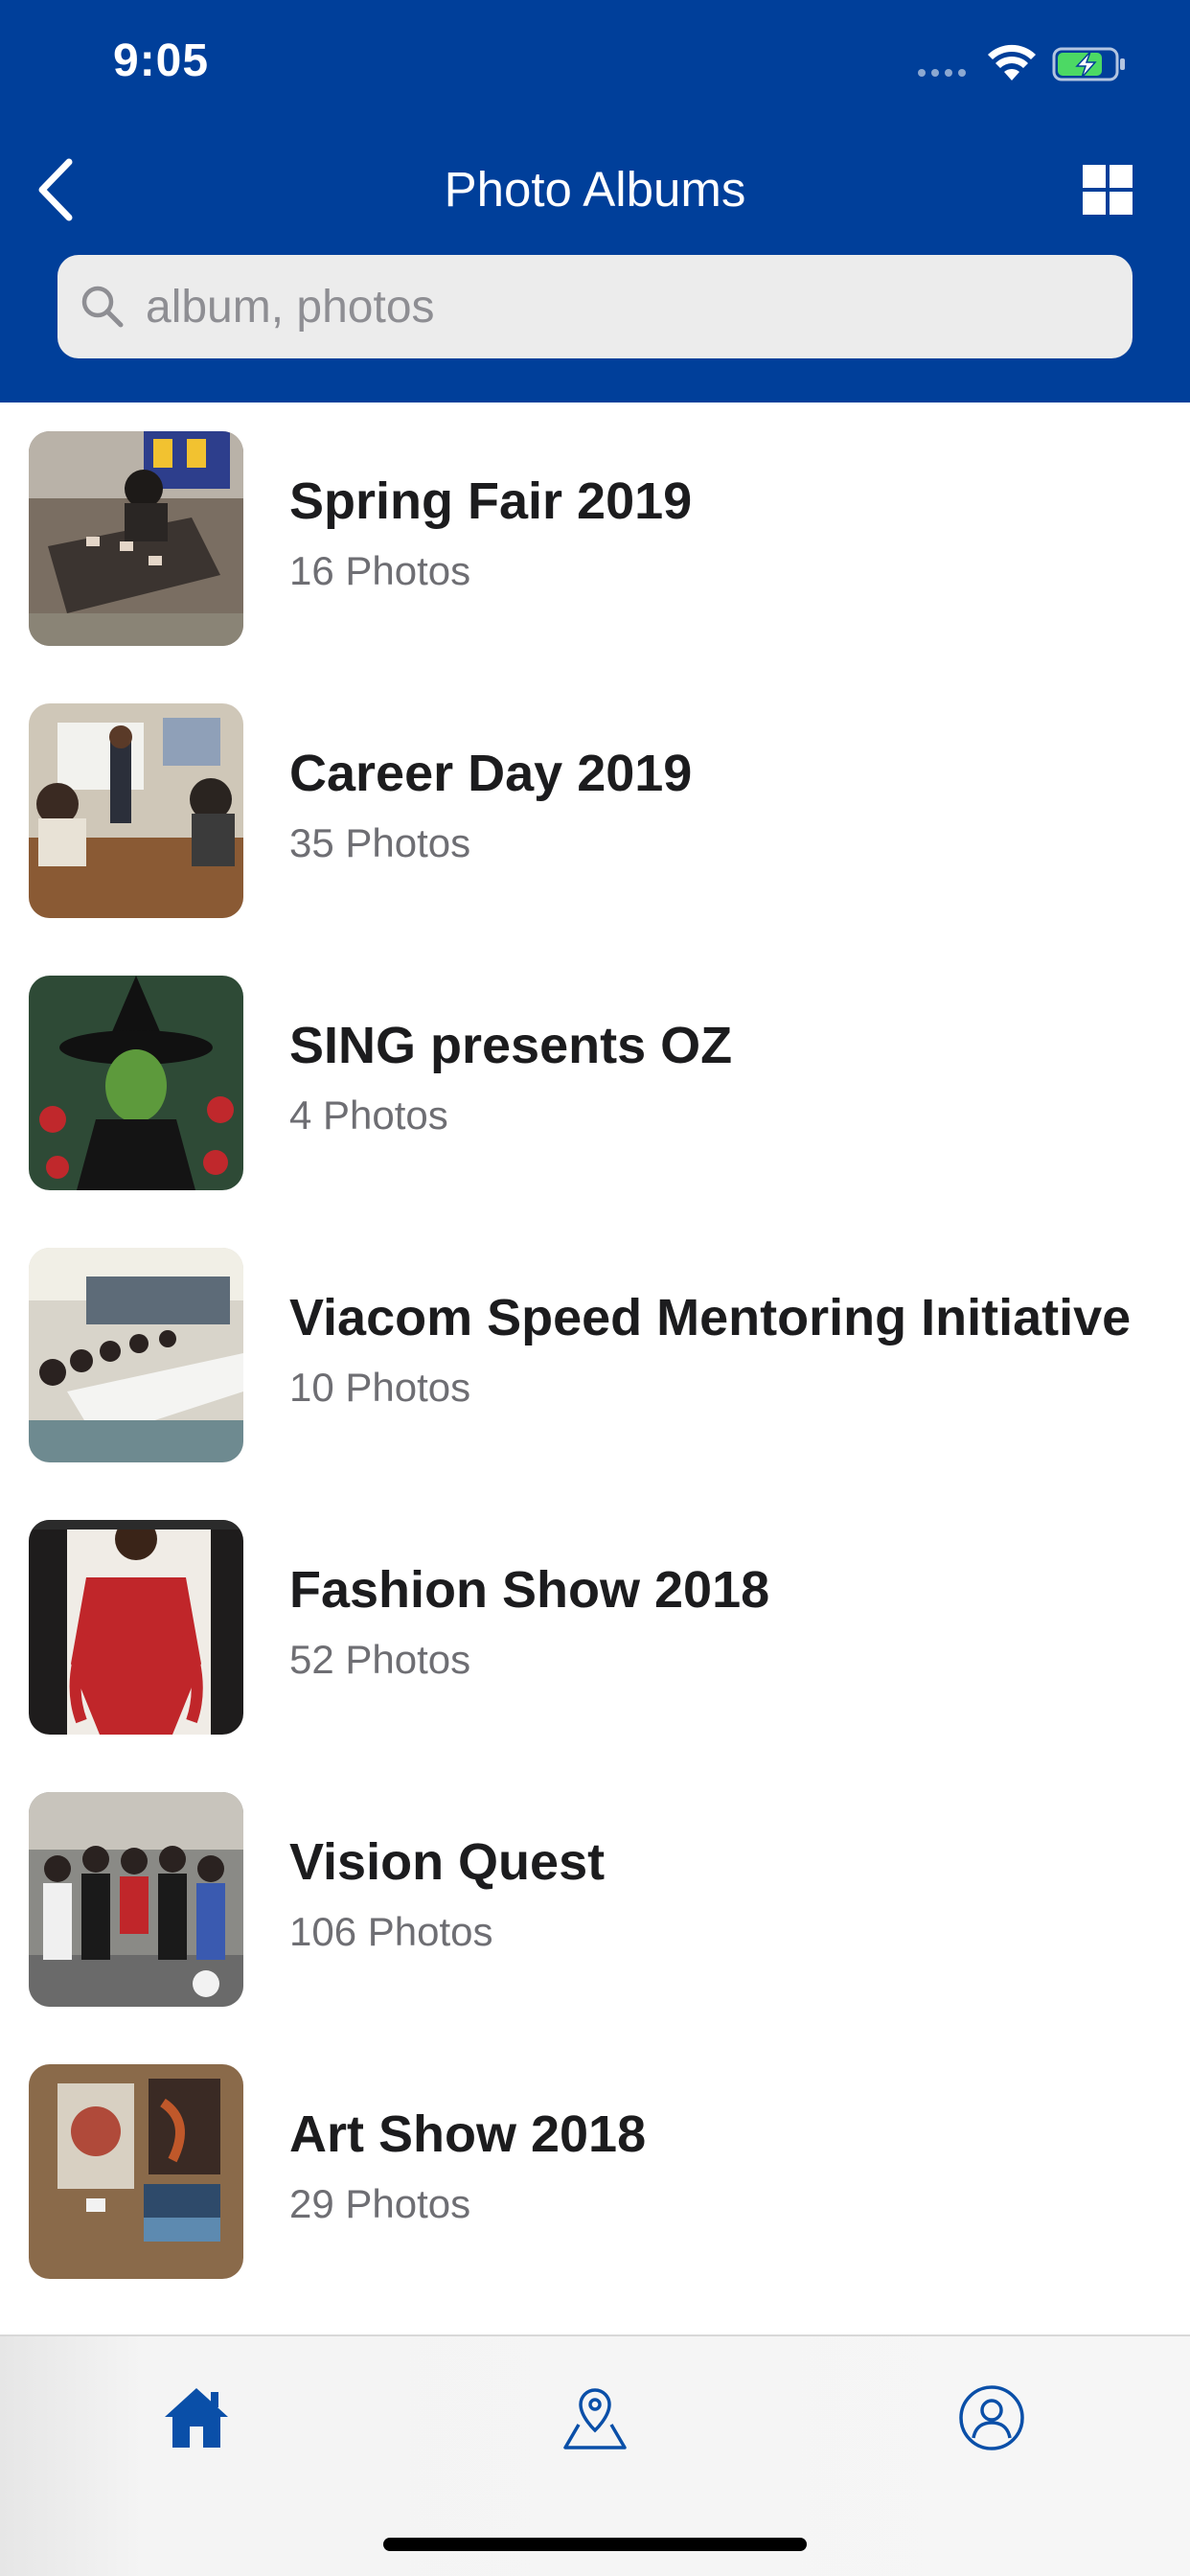 The height and width of the screenshot is (2576, 1190). I want to click on home-icon, so click(197, 2418).